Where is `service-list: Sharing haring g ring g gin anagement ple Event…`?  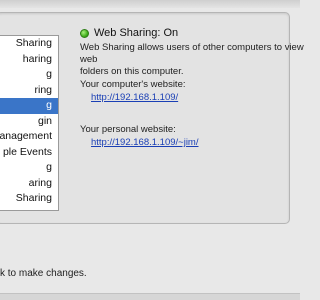
service-list: Sharing haring g ring g gin anagement ple Event… is located at coordinates (29, 123).